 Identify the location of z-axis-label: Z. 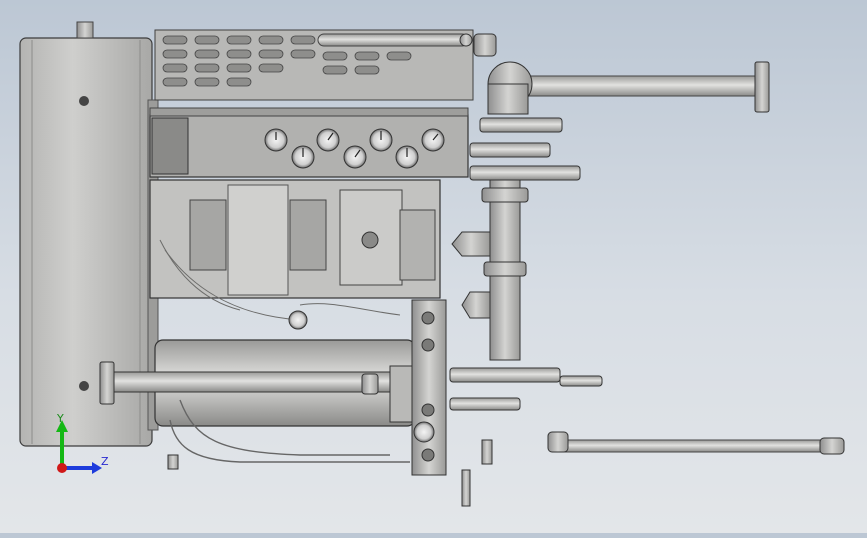
(105, 461).